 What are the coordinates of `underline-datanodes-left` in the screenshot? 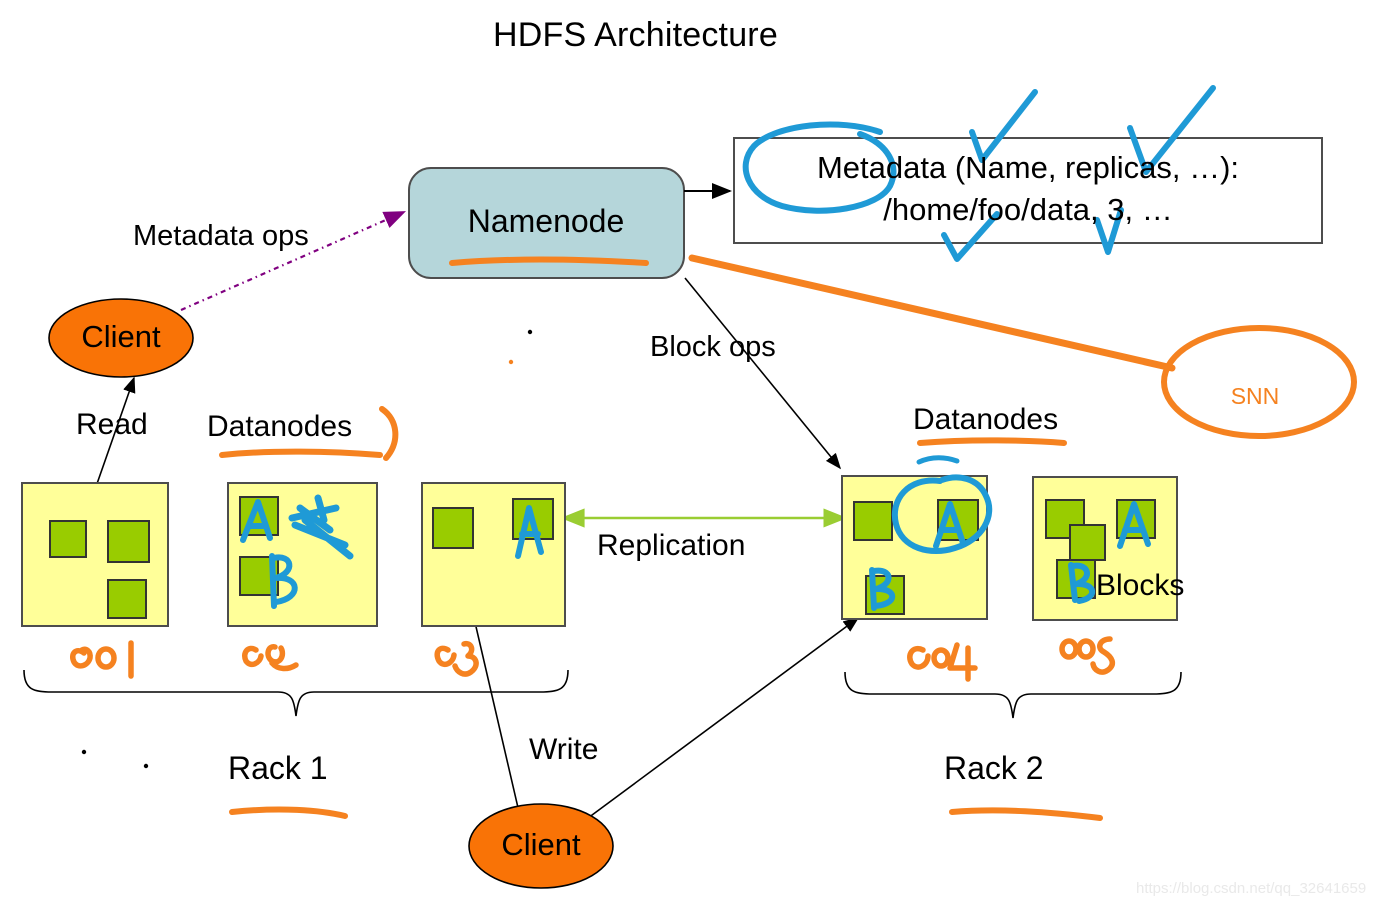 It's located at (301, 453).